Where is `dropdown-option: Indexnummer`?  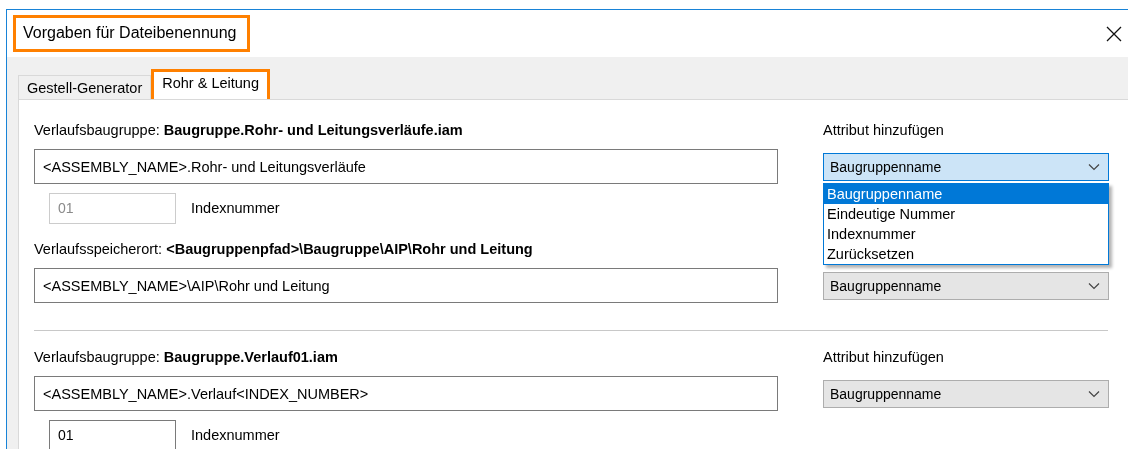
dropdown-option: Indexnummer is located at coordinates (966, 233).